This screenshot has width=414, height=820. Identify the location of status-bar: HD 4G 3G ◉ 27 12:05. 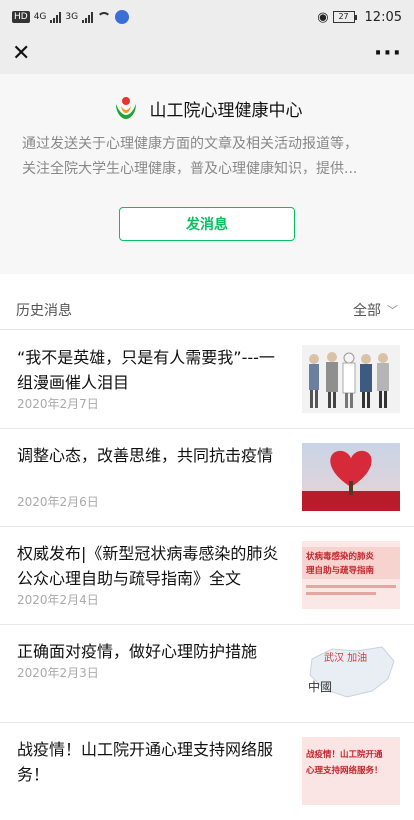
(207, 17).